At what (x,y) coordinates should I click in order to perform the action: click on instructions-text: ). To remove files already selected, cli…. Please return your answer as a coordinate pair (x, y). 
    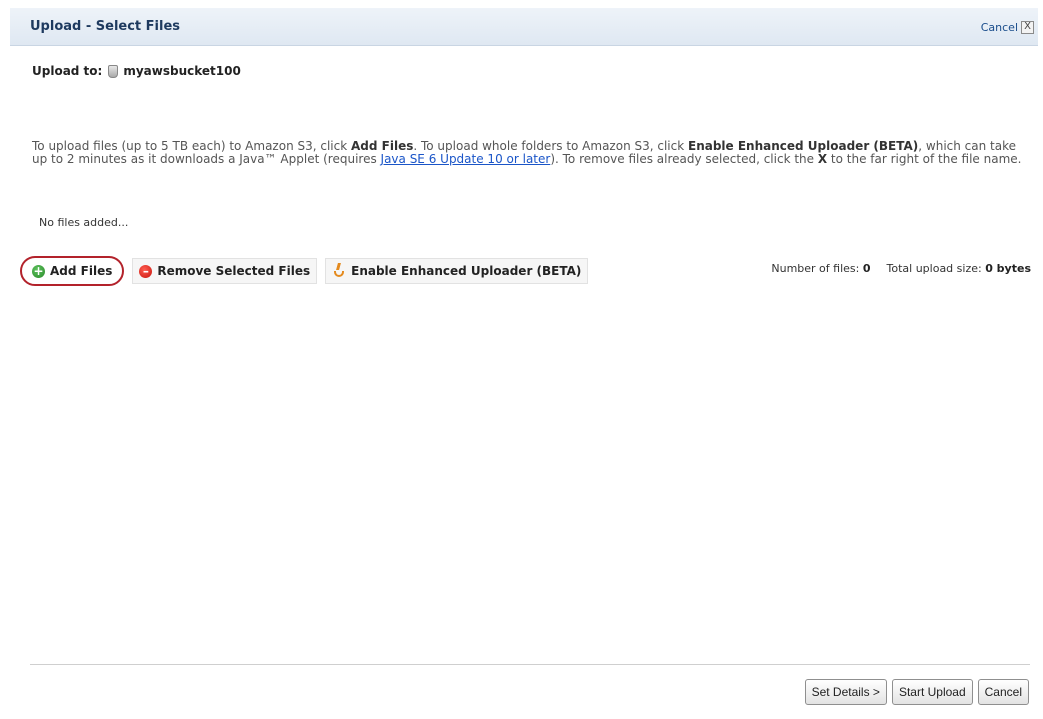
    Looking at the image, I should click on (684, 159).